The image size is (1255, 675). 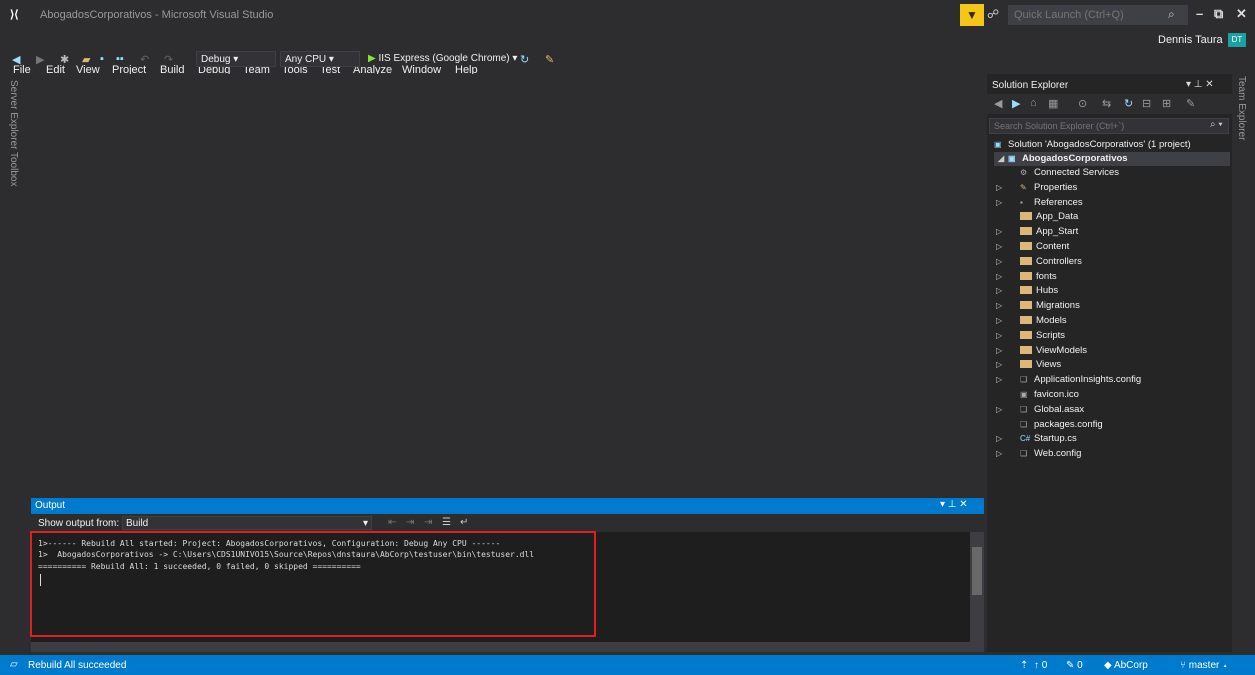 I want to click on branch-selector: ⑂ master ▴, so click(x=1204, y=665).